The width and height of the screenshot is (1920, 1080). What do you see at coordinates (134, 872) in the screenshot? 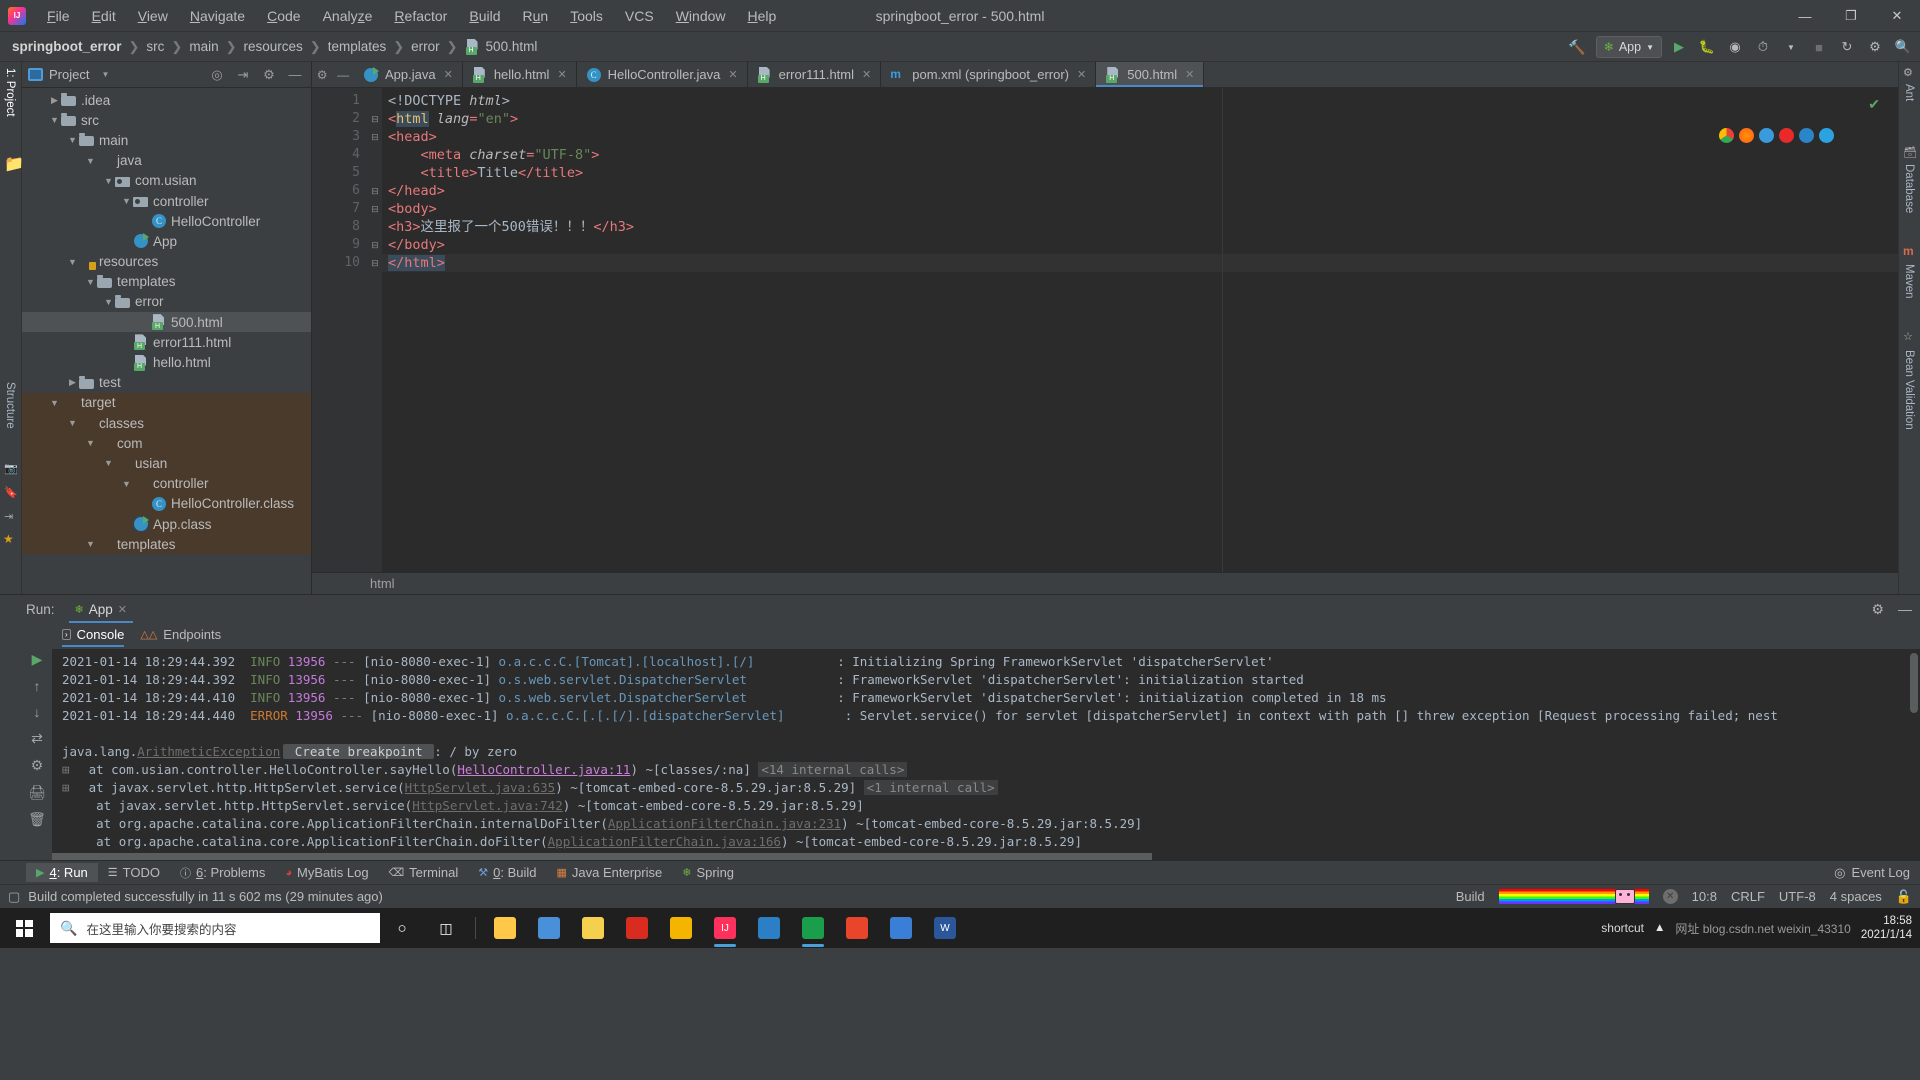
I see `bottom-tab-todo: ☰ TODO` at bounding box center [134, 872].